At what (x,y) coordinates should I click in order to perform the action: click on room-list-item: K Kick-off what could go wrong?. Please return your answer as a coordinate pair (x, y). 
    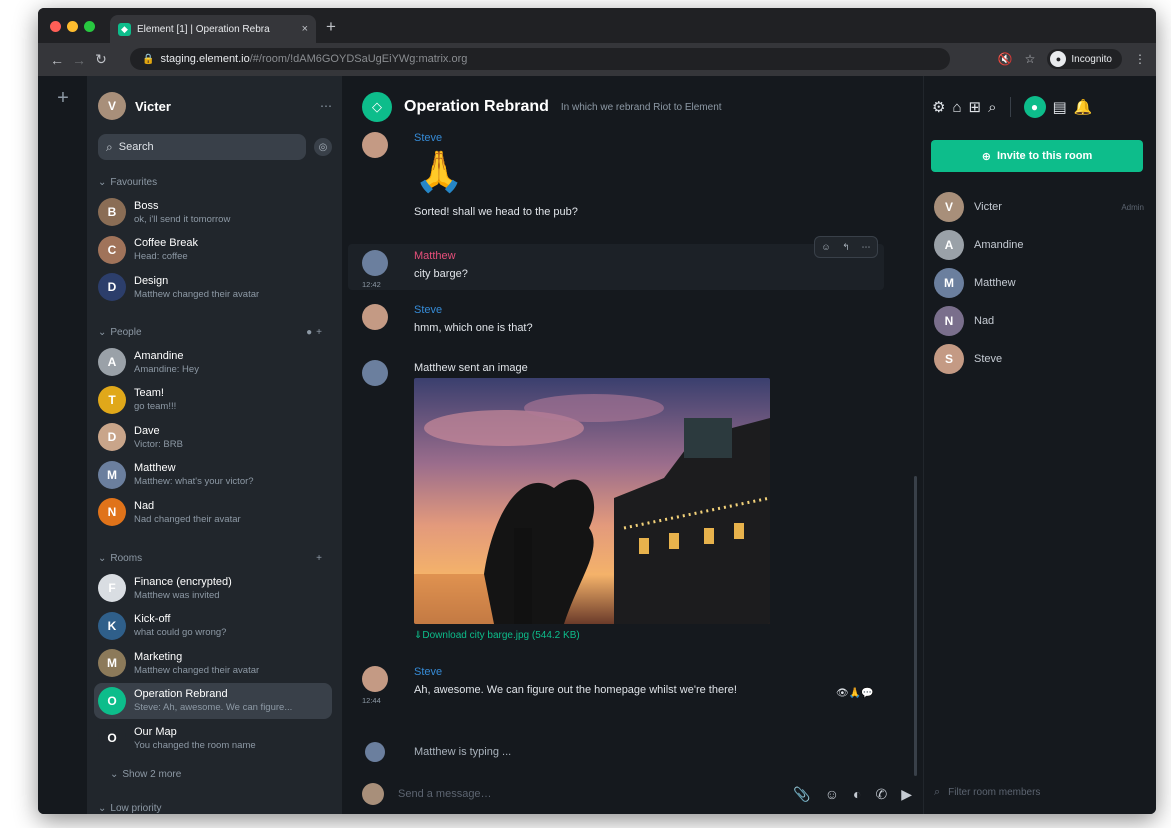
    Looking at the image, I should click on (213, 626).